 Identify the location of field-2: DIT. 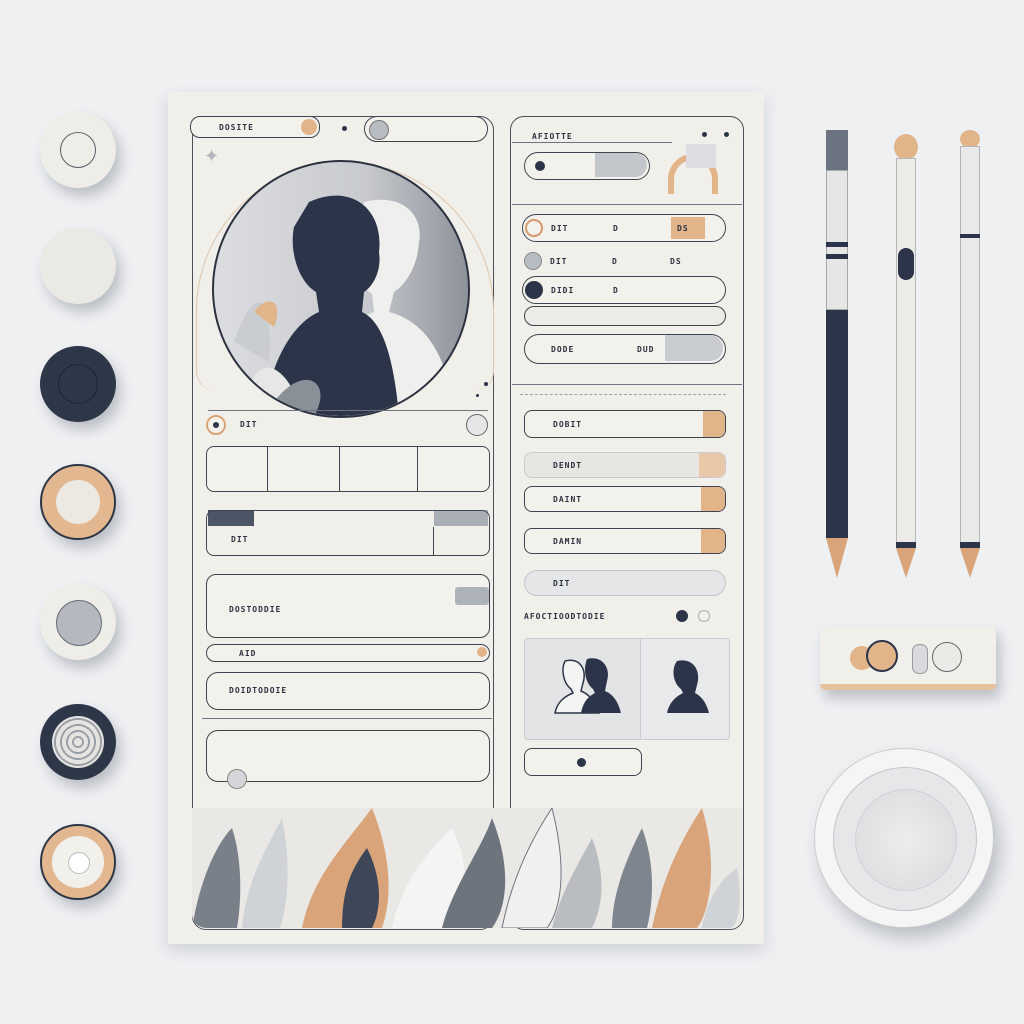
(348, 533).